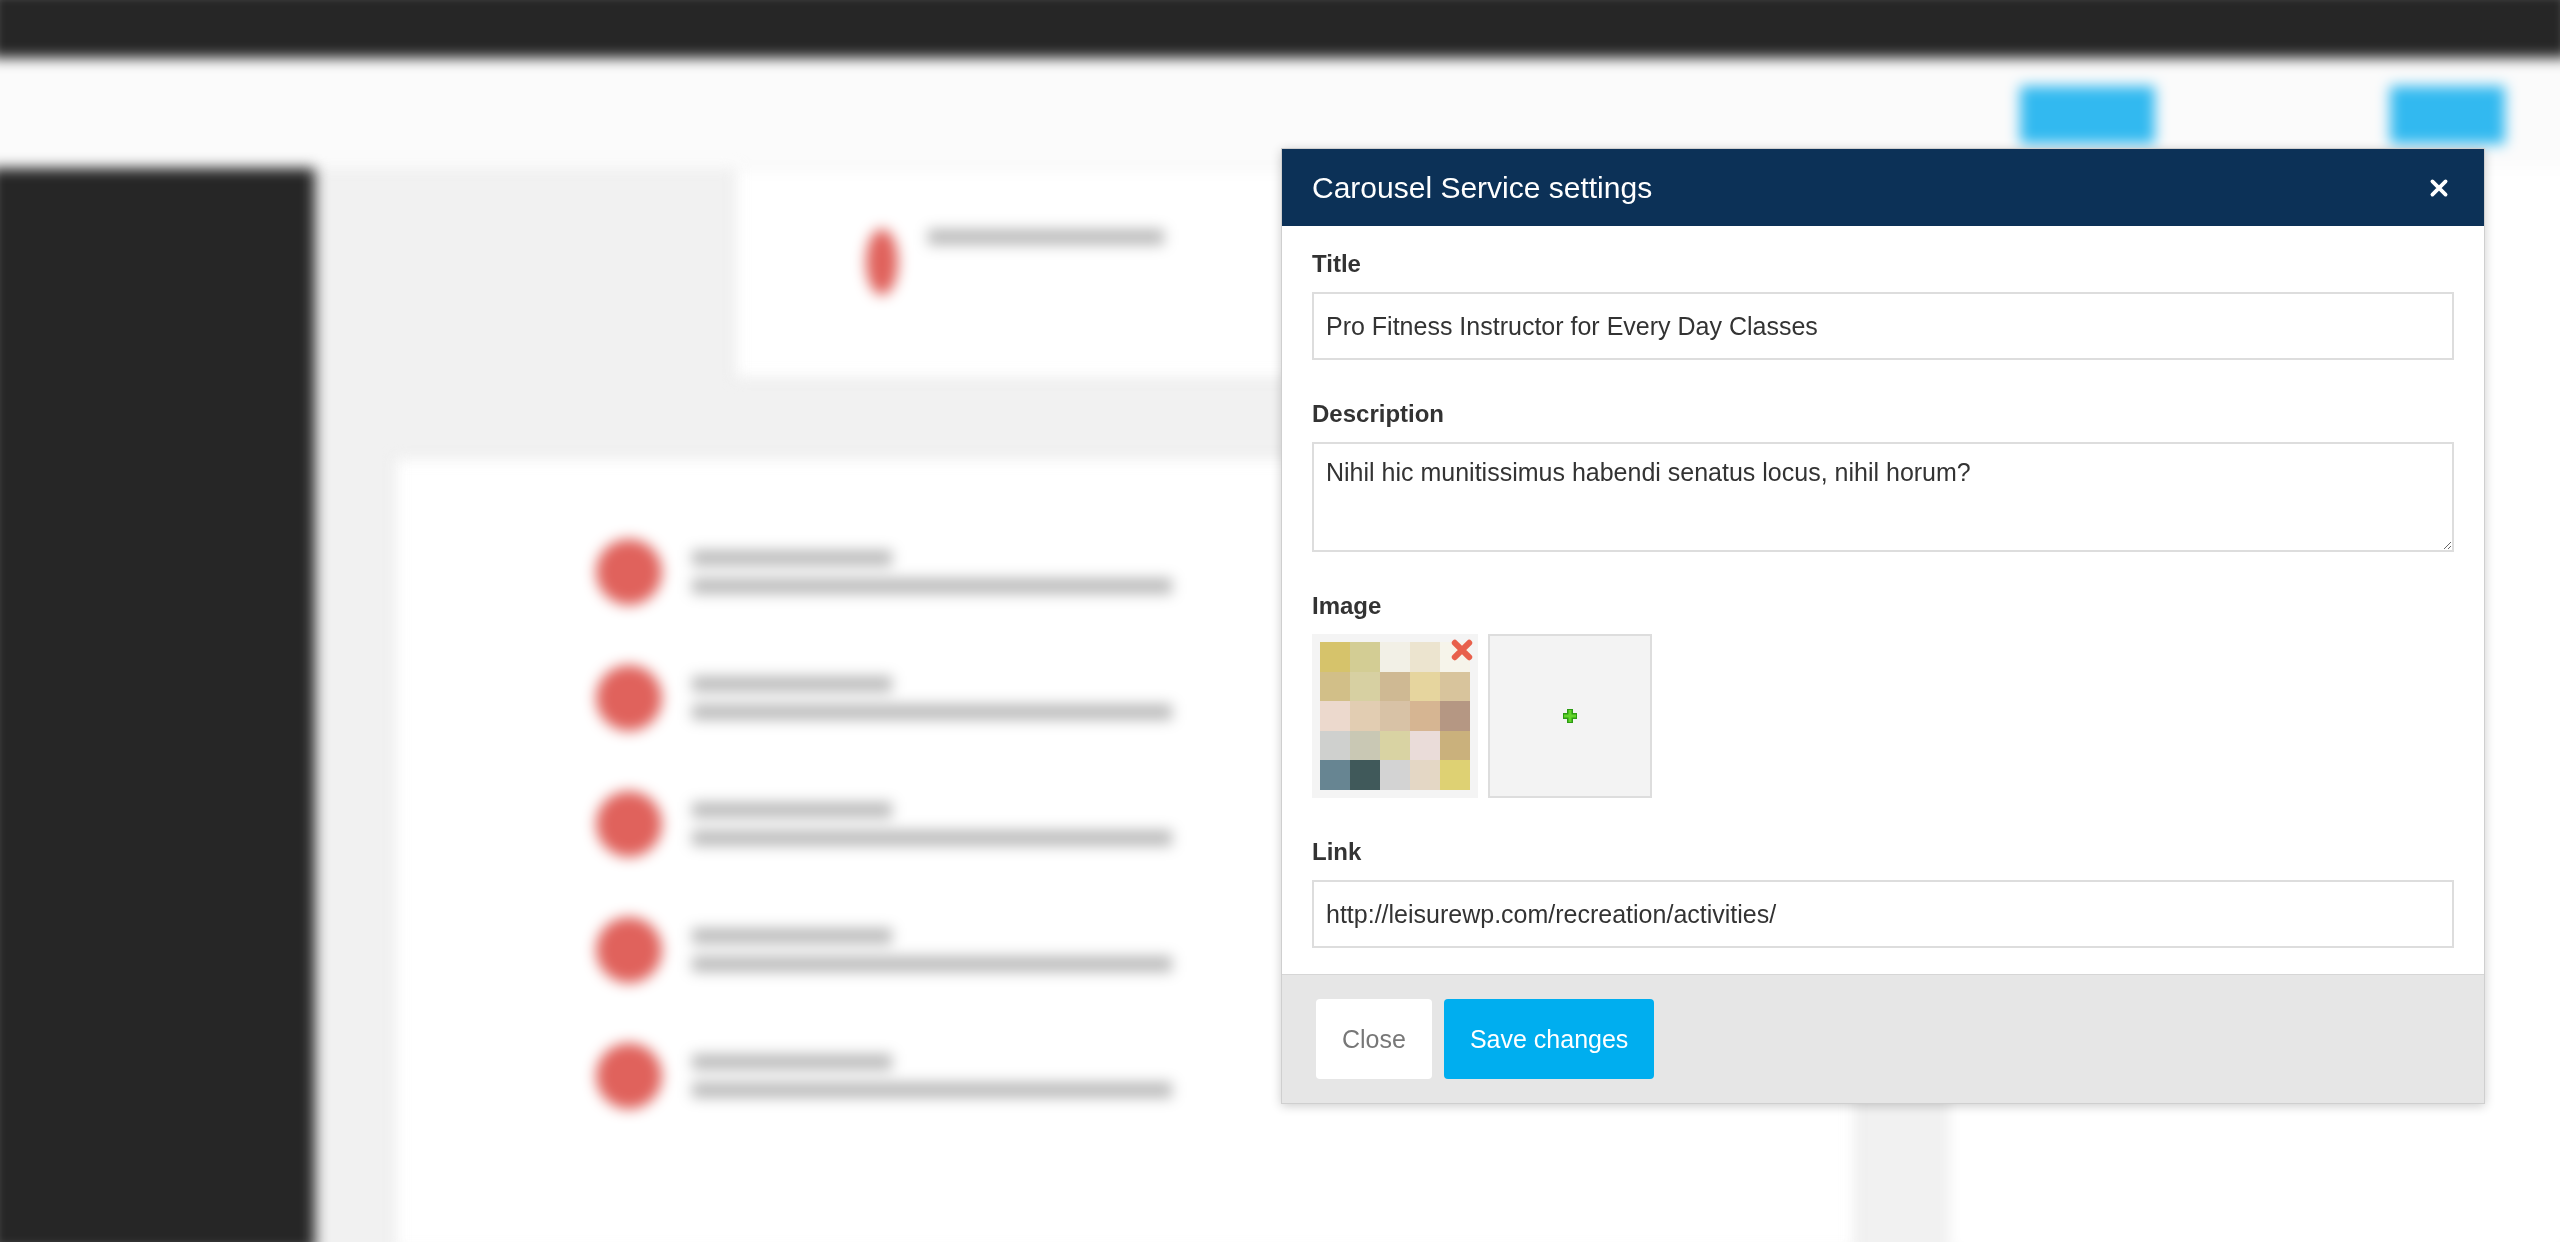  Describe the element at coordinates (1883, 326) in the screenshot. I see `text-input-field: Pro Fitness Instructor for Every Day Classes` at that location.